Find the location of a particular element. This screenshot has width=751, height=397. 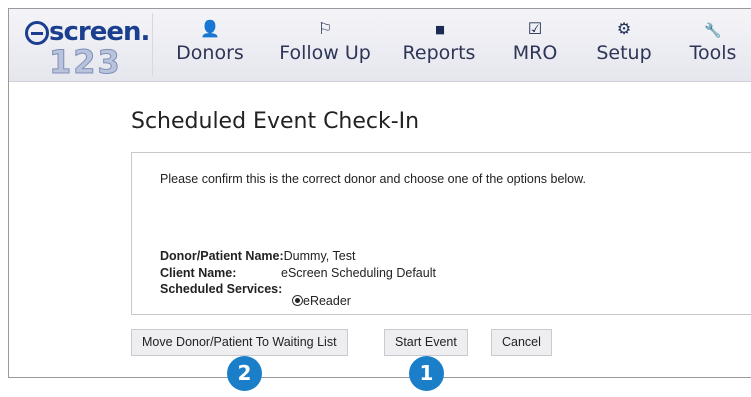

radio-selected-icon is located at coordinates (297, 300).